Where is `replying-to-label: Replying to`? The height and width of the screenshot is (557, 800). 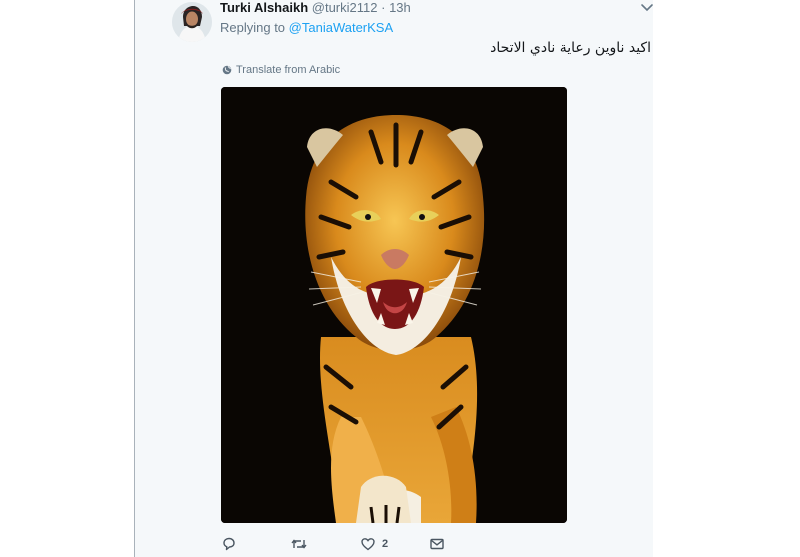
replying-to-label: Replying to is located at coordinates (253, 27).